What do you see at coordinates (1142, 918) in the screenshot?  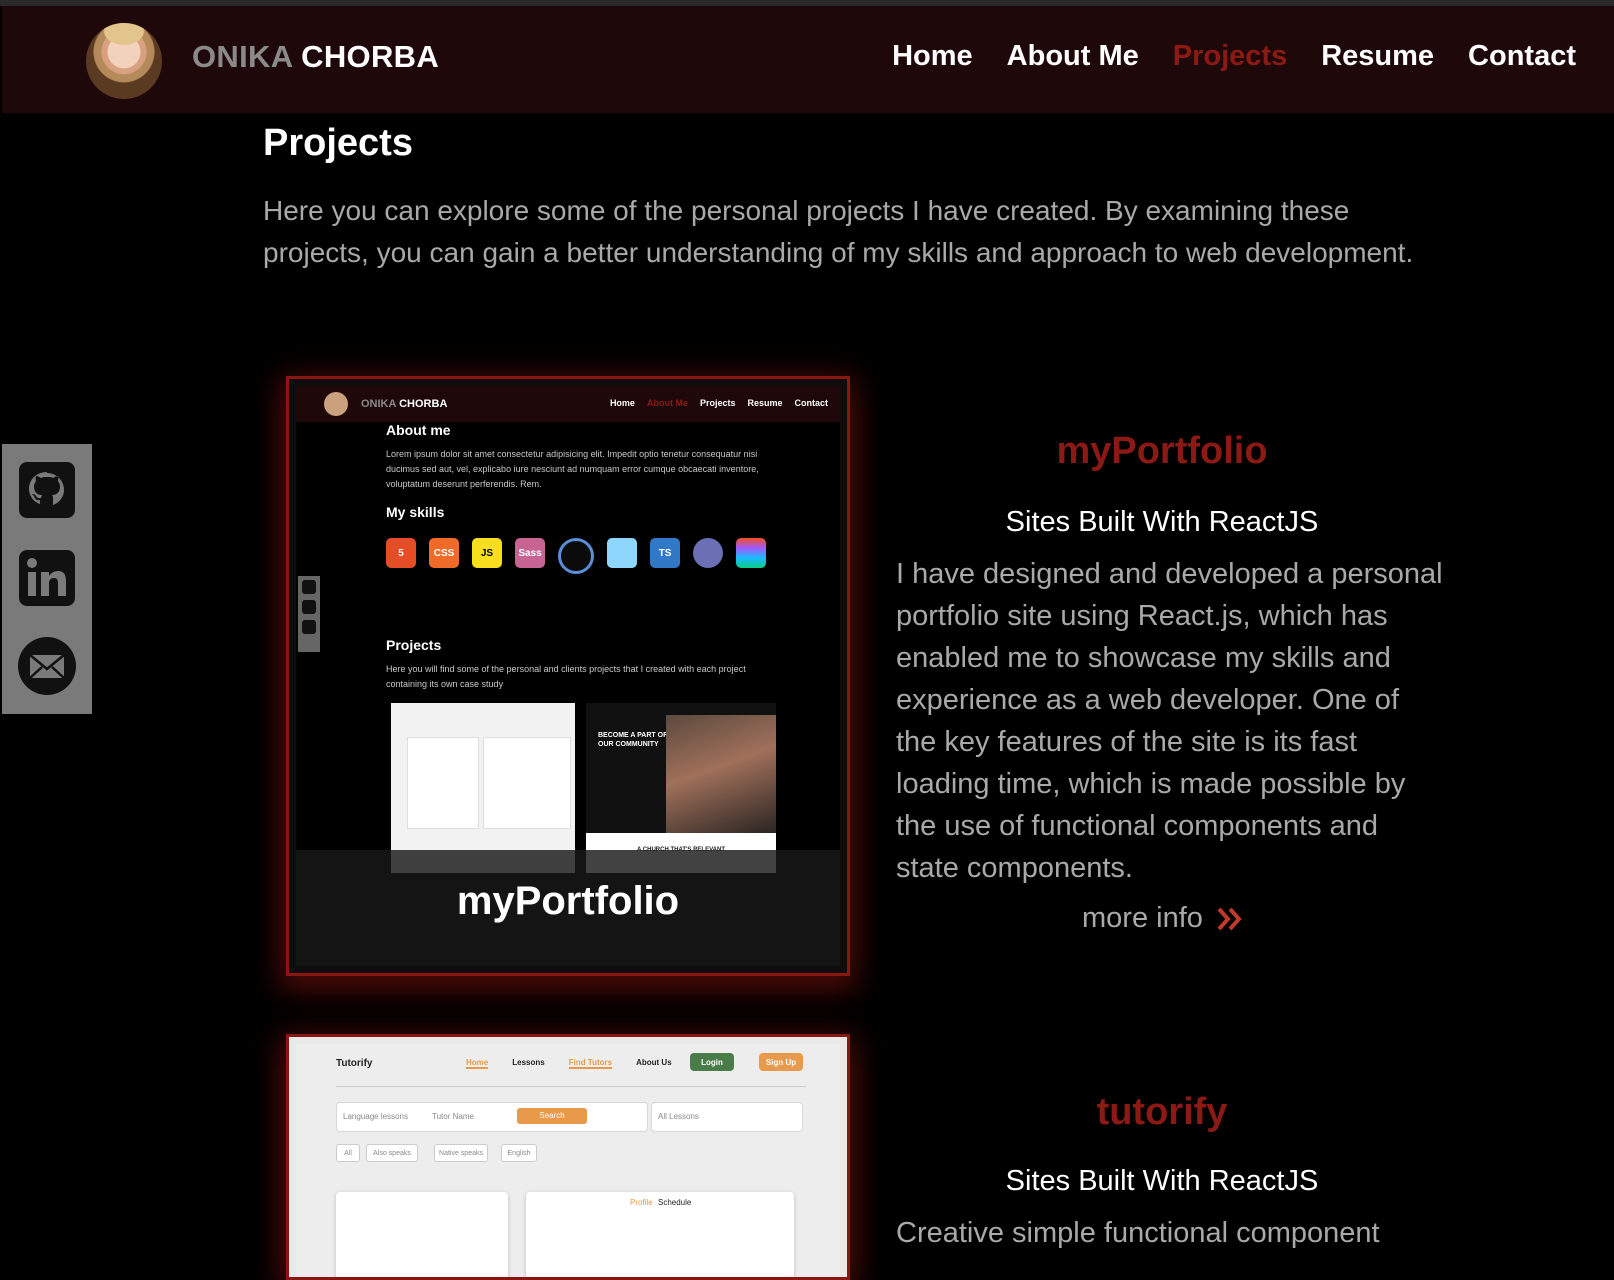 I see `more-info-label: more info` at bounding box center [1142, 918].